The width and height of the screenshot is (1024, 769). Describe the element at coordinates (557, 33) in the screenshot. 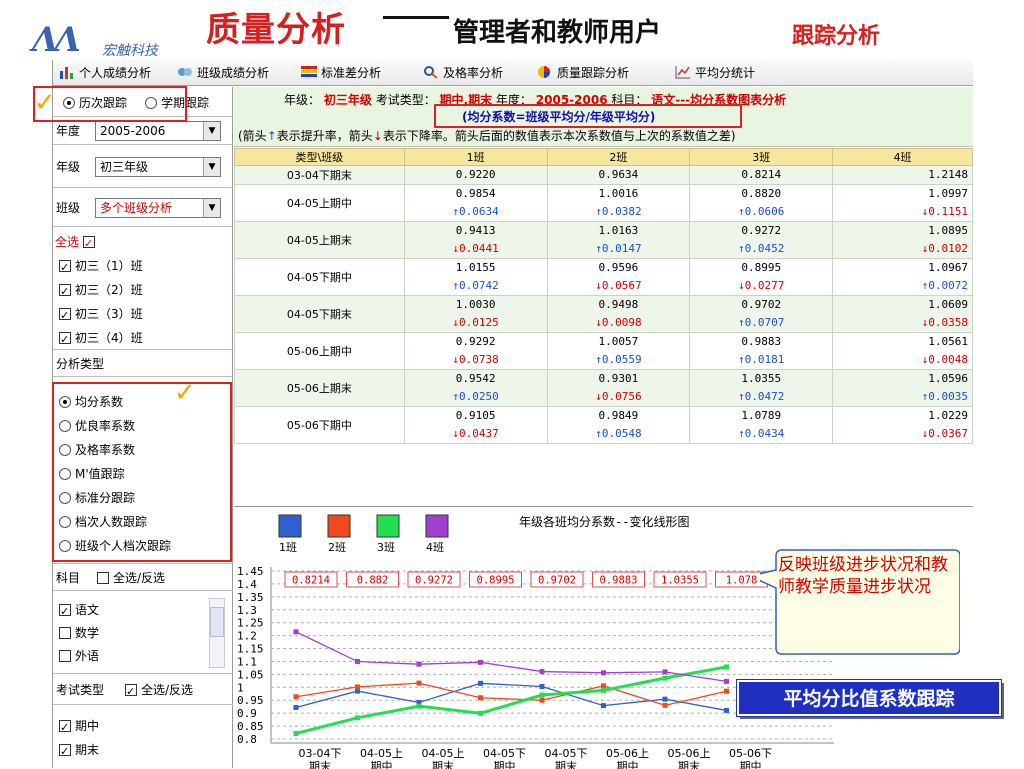

I see `slide-subtitle: 管理者和教师用户` at that location.